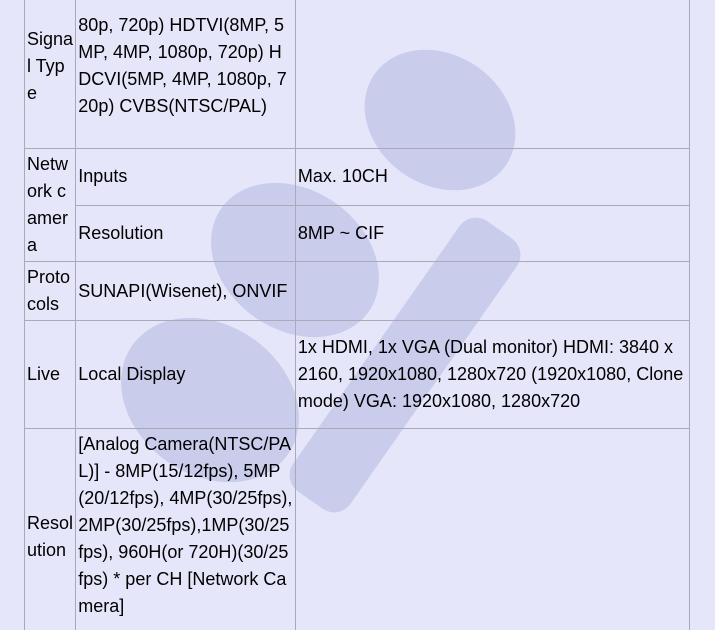 This screenshot has height=630, width=715. I want to click on protocols-label: Protocols, so click(50, 291).